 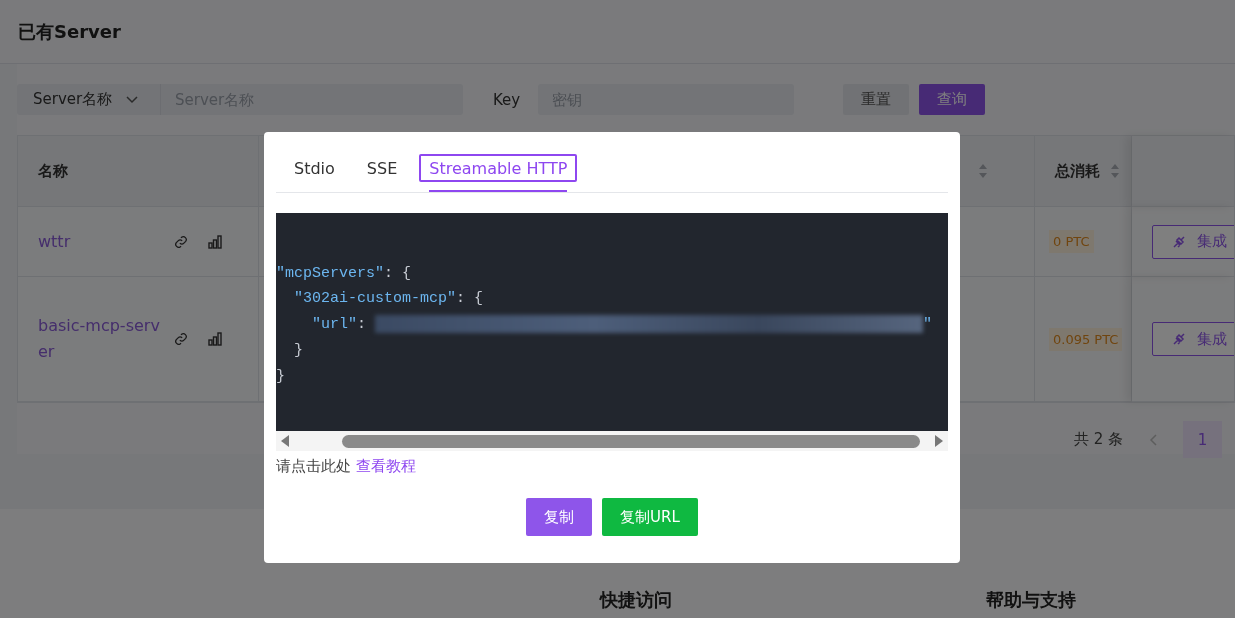 What do you see at coordinates (498, 168) in the screenshot?
I see `tab: Streamable HTTP` at bounding box center [498, 168].